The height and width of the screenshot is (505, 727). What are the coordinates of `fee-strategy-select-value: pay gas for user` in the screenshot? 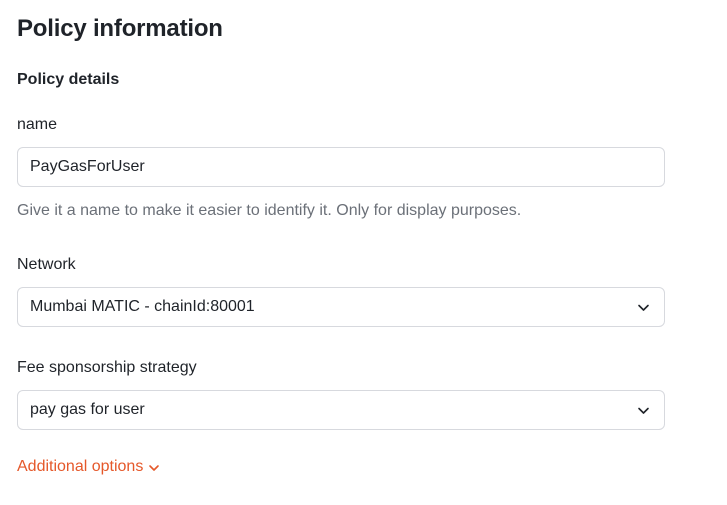 It's located at (87, 409).